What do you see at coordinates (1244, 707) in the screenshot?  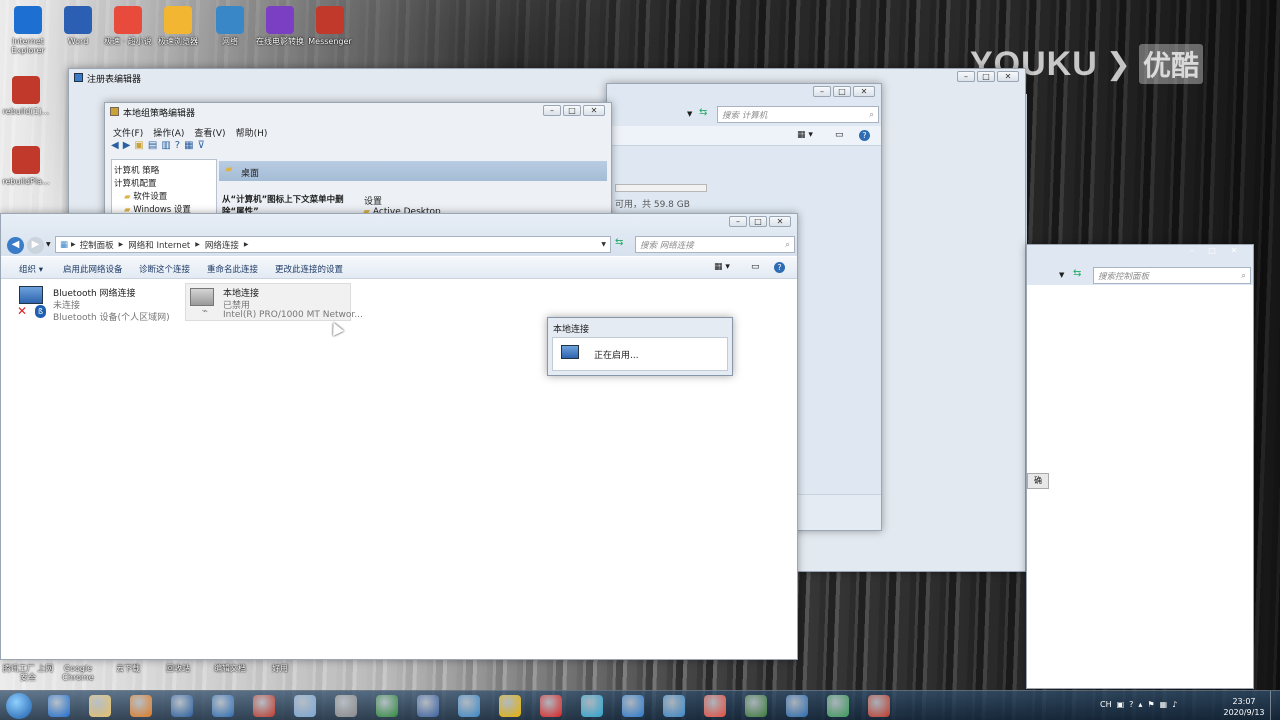 I see `clock: 23:07 2020/9/13` at bounding box center [1244, 707].